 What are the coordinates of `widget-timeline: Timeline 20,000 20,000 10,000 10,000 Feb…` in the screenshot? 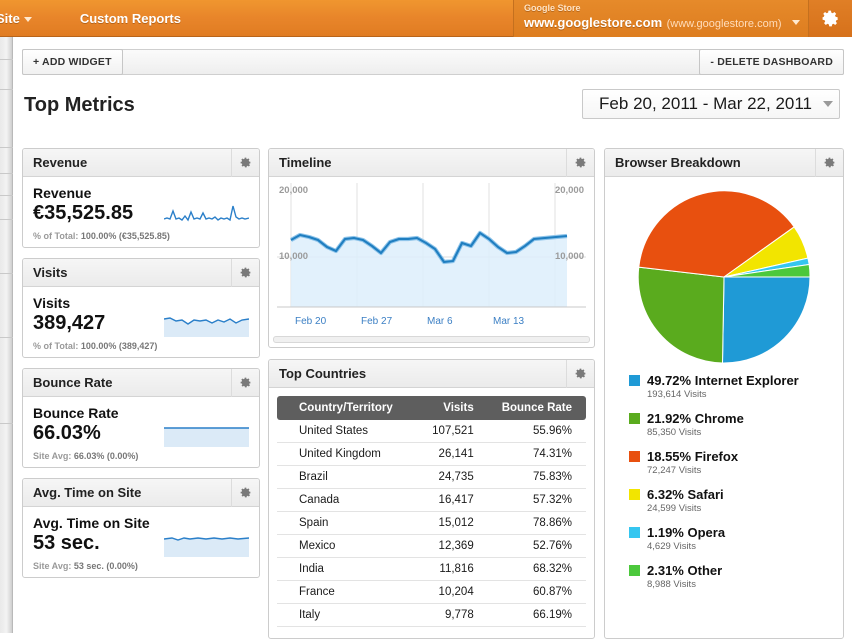 It's located at (431, 248).